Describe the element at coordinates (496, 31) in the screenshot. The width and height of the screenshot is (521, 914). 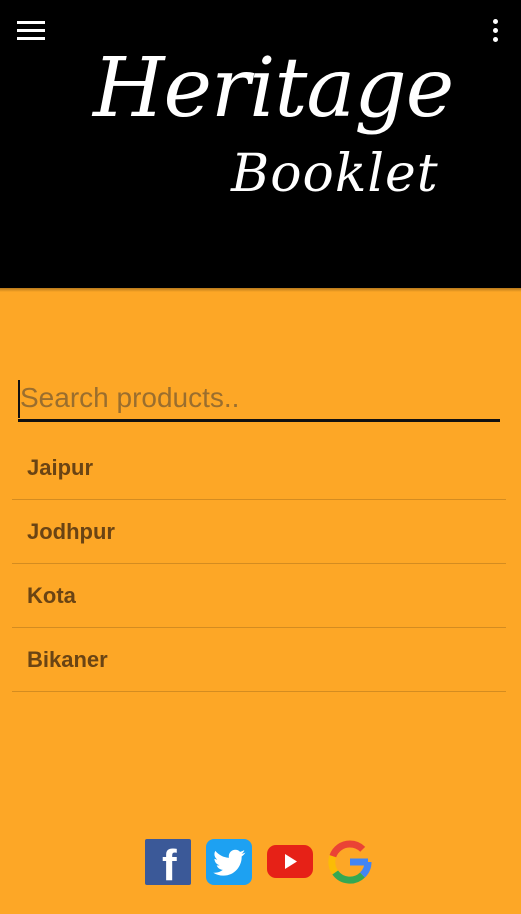
I see `overflow-menu-button` at that location.